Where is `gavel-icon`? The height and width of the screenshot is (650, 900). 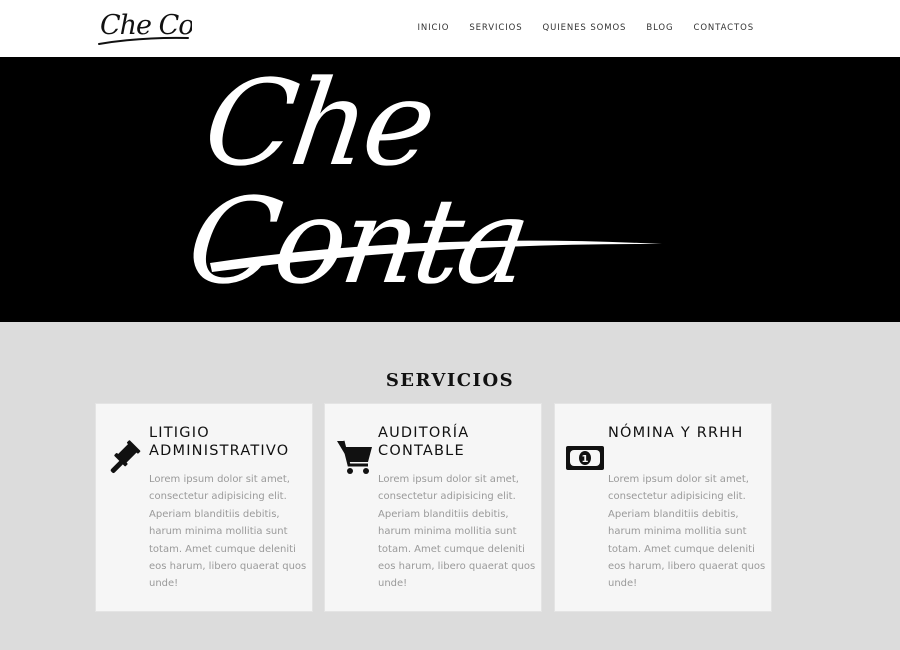 gavel-icon is located at coordinates (126, 458).